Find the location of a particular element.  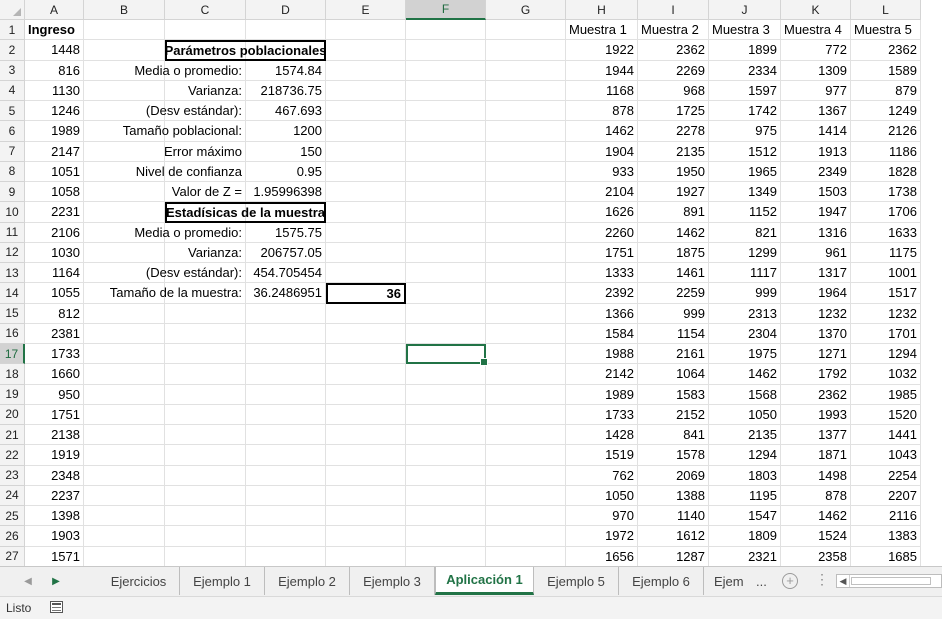

scroll-left-icon: ◀ is located at coordinates (843, 581).